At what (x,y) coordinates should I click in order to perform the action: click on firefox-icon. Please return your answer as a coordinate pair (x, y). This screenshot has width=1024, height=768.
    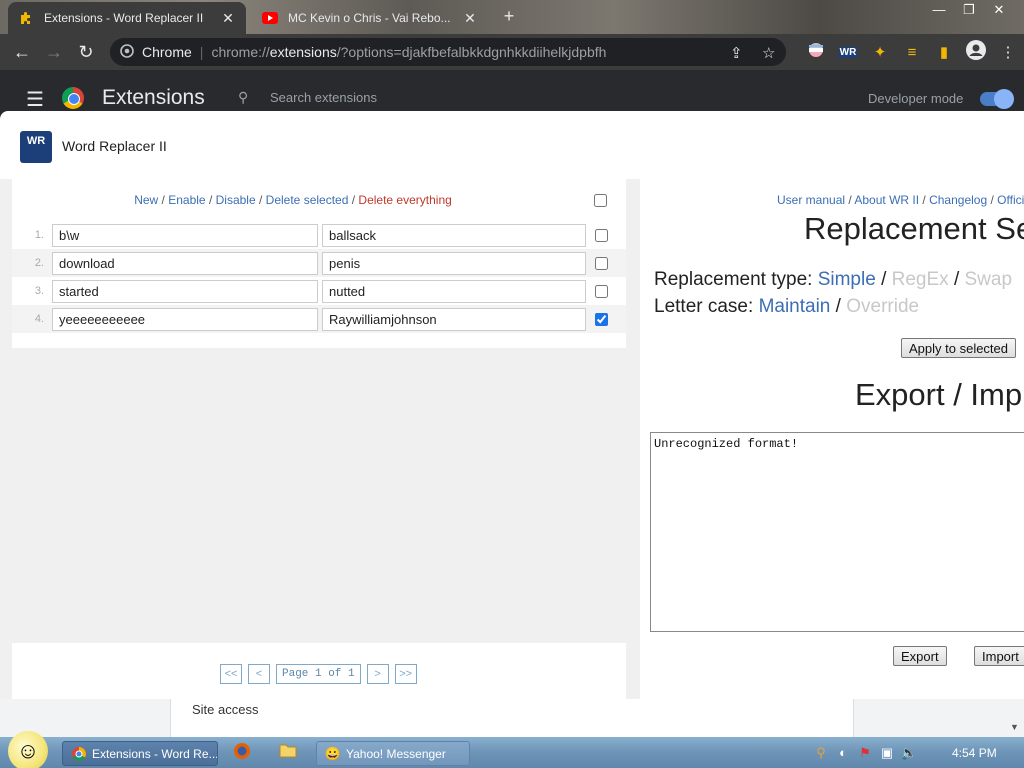
    Looking at the image, I should click on (242, 753).